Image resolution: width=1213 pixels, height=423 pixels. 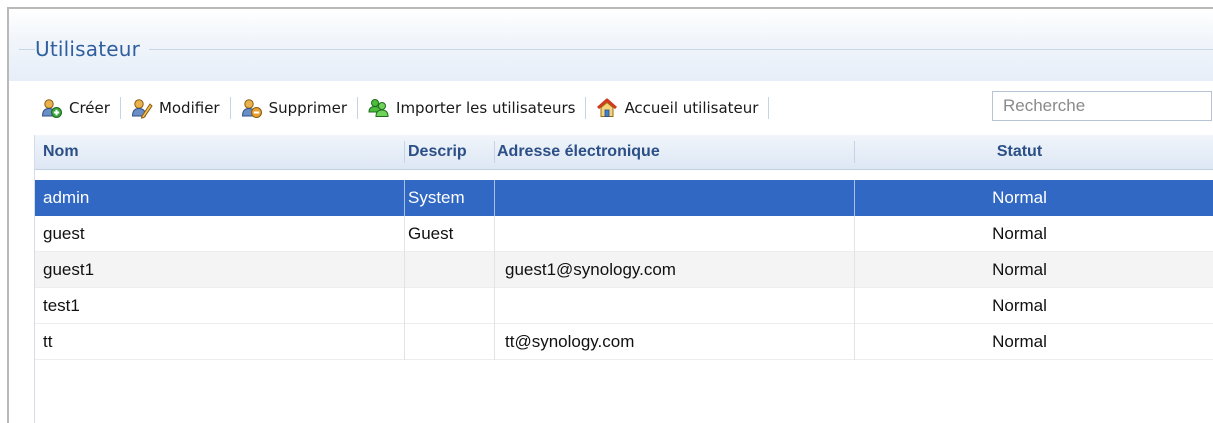 I want to click on search-input, so click(x=1102, y=106).